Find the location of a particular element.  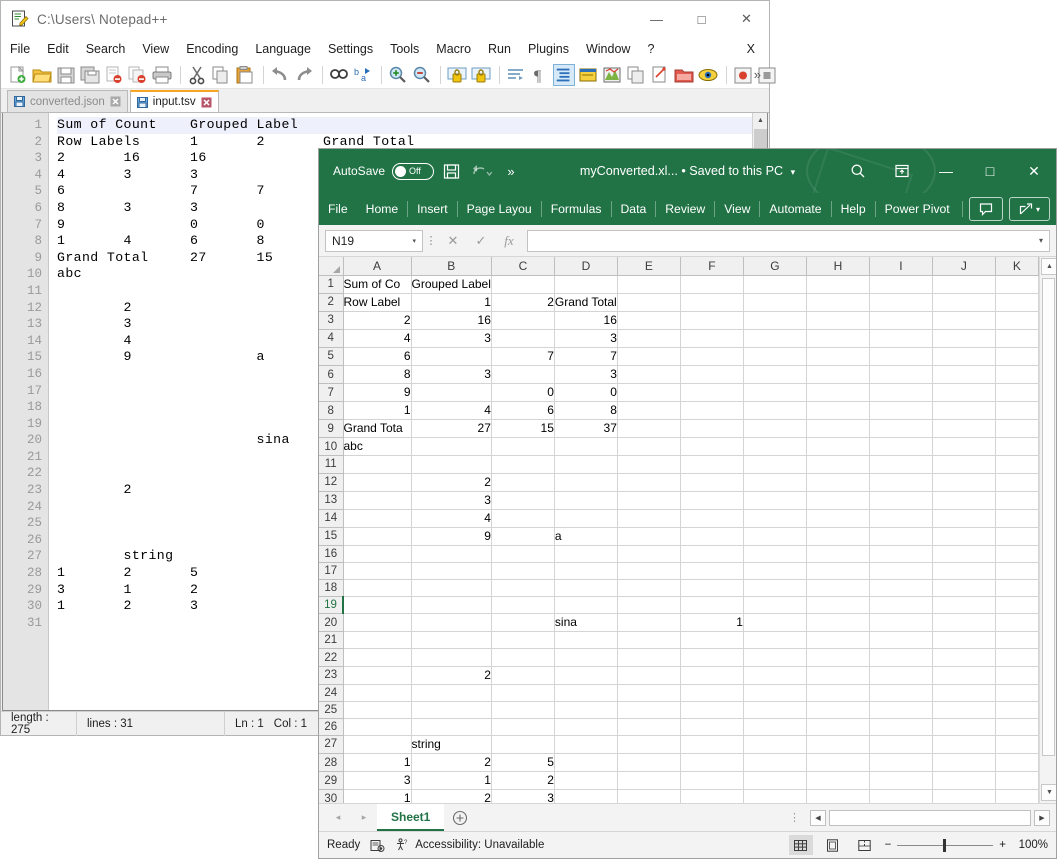

cell-J10 is located at coordinates (964, 447).